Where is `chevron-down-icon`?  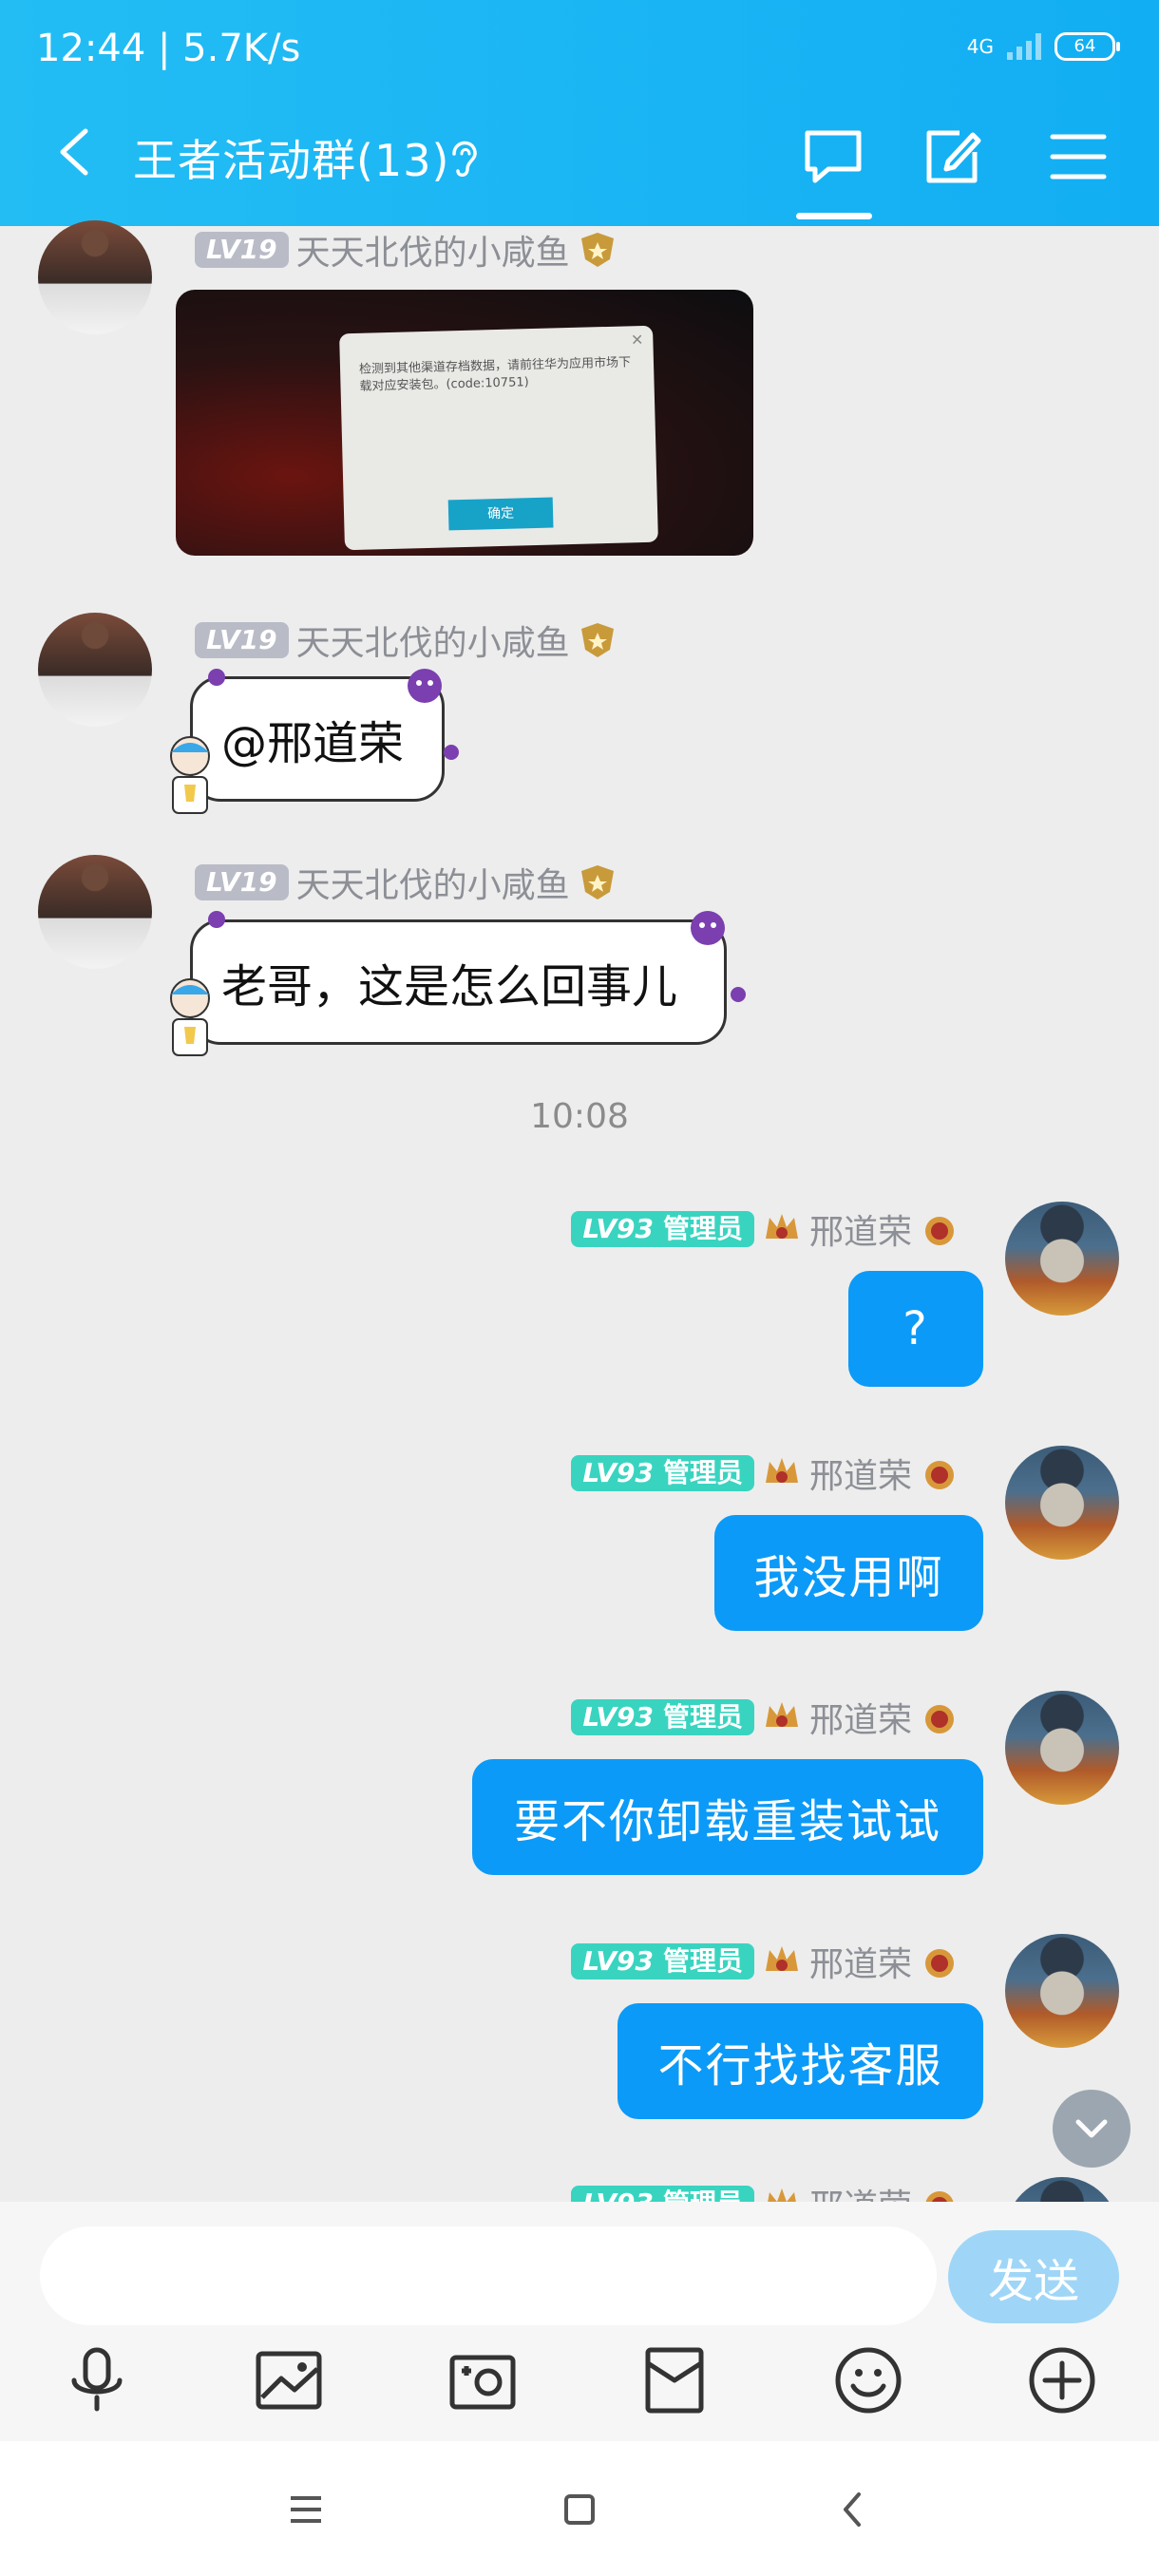
chevron-down-icon is located at coordinates (1091, 2128).